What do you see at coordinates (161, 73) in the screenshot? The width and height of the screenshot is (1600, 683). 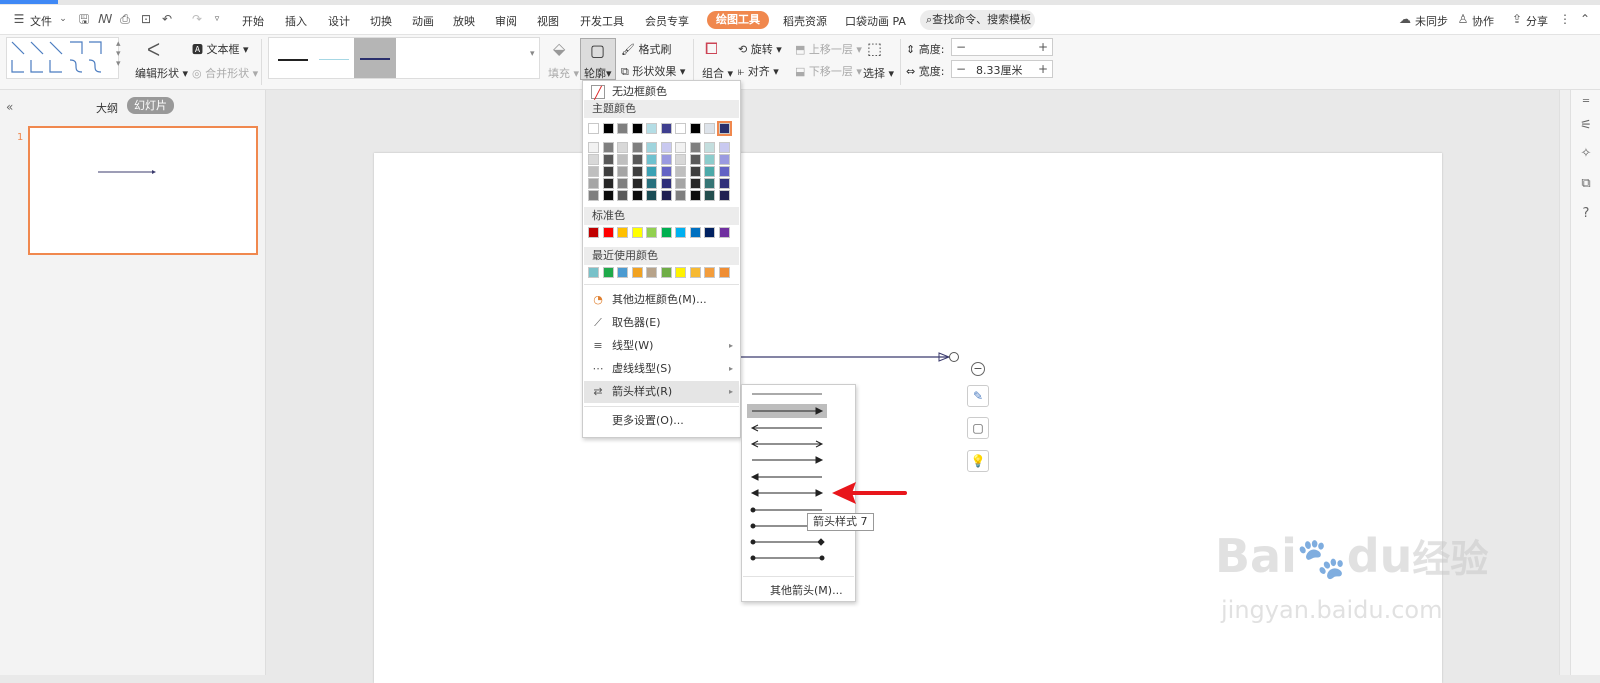 I see `edit-shape-button: 编辑形状 ▾` at bounding box center [161, 73].